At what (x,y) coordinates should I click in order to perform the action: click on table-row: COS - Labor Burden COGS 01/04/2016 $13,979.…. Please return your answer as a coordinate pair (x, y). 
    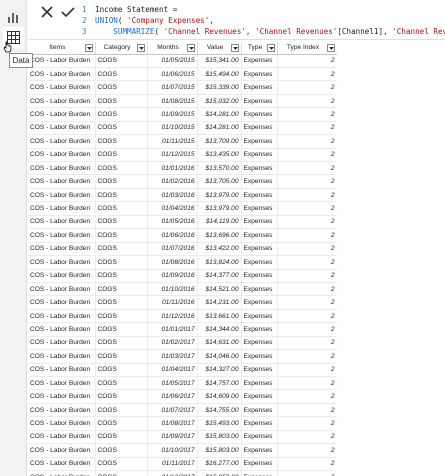
    Looking at the image, I should click on (182, 208).